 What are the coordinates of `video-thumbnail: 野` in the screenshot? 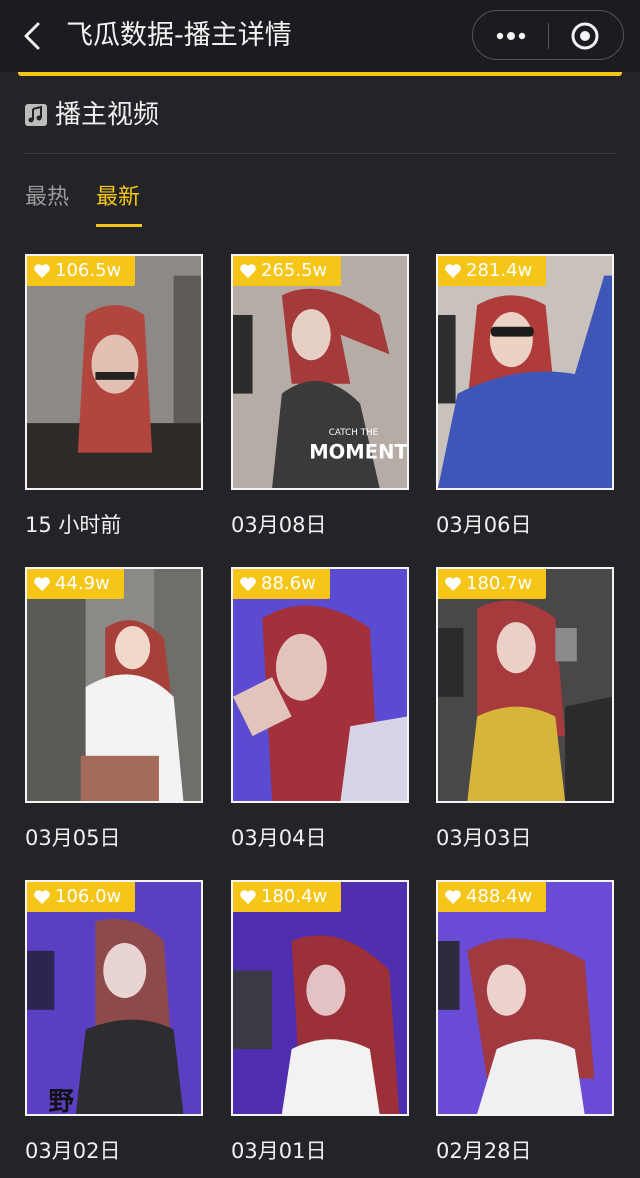 It's located at (114, 998).